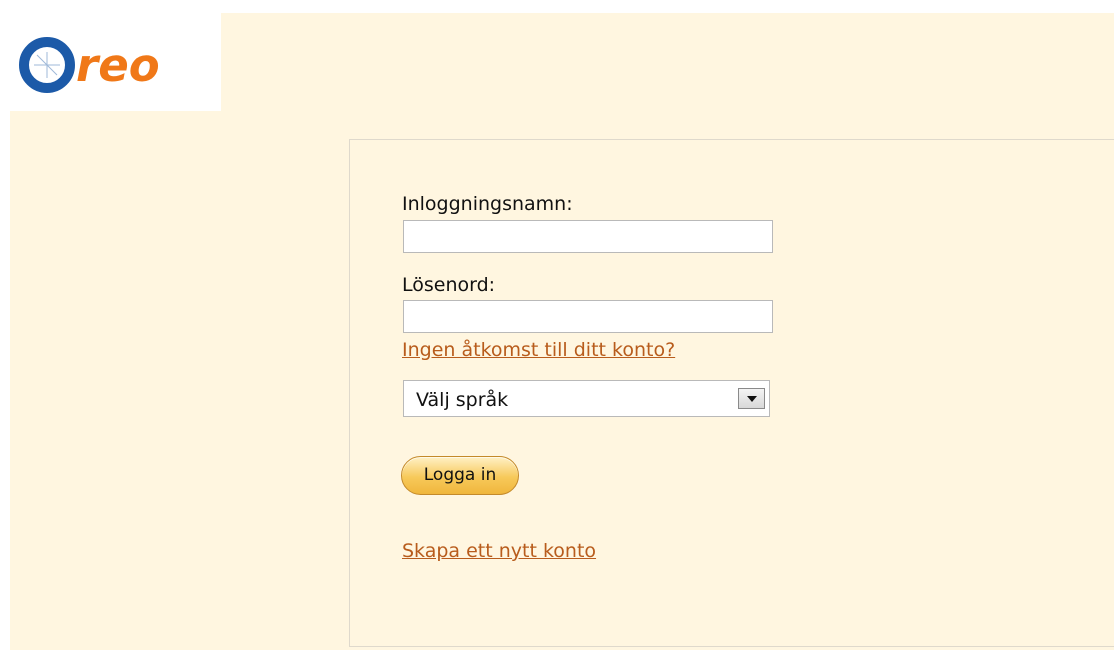 The height and width of the screenshot is (650, 1114). Describe the element at coordinates (462, 400) in the screenshot. I see `language-select-value: Välj språk` at that location.